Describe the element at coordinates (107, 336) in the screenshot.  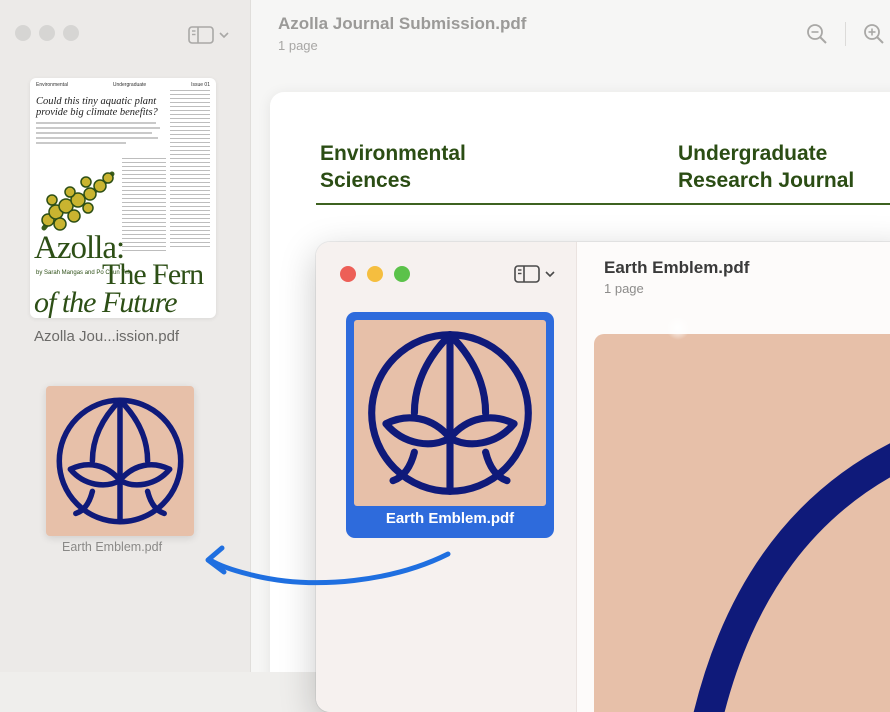
I see `thumbnail-filename: Azolla Jou...ission.pdf` at that location.